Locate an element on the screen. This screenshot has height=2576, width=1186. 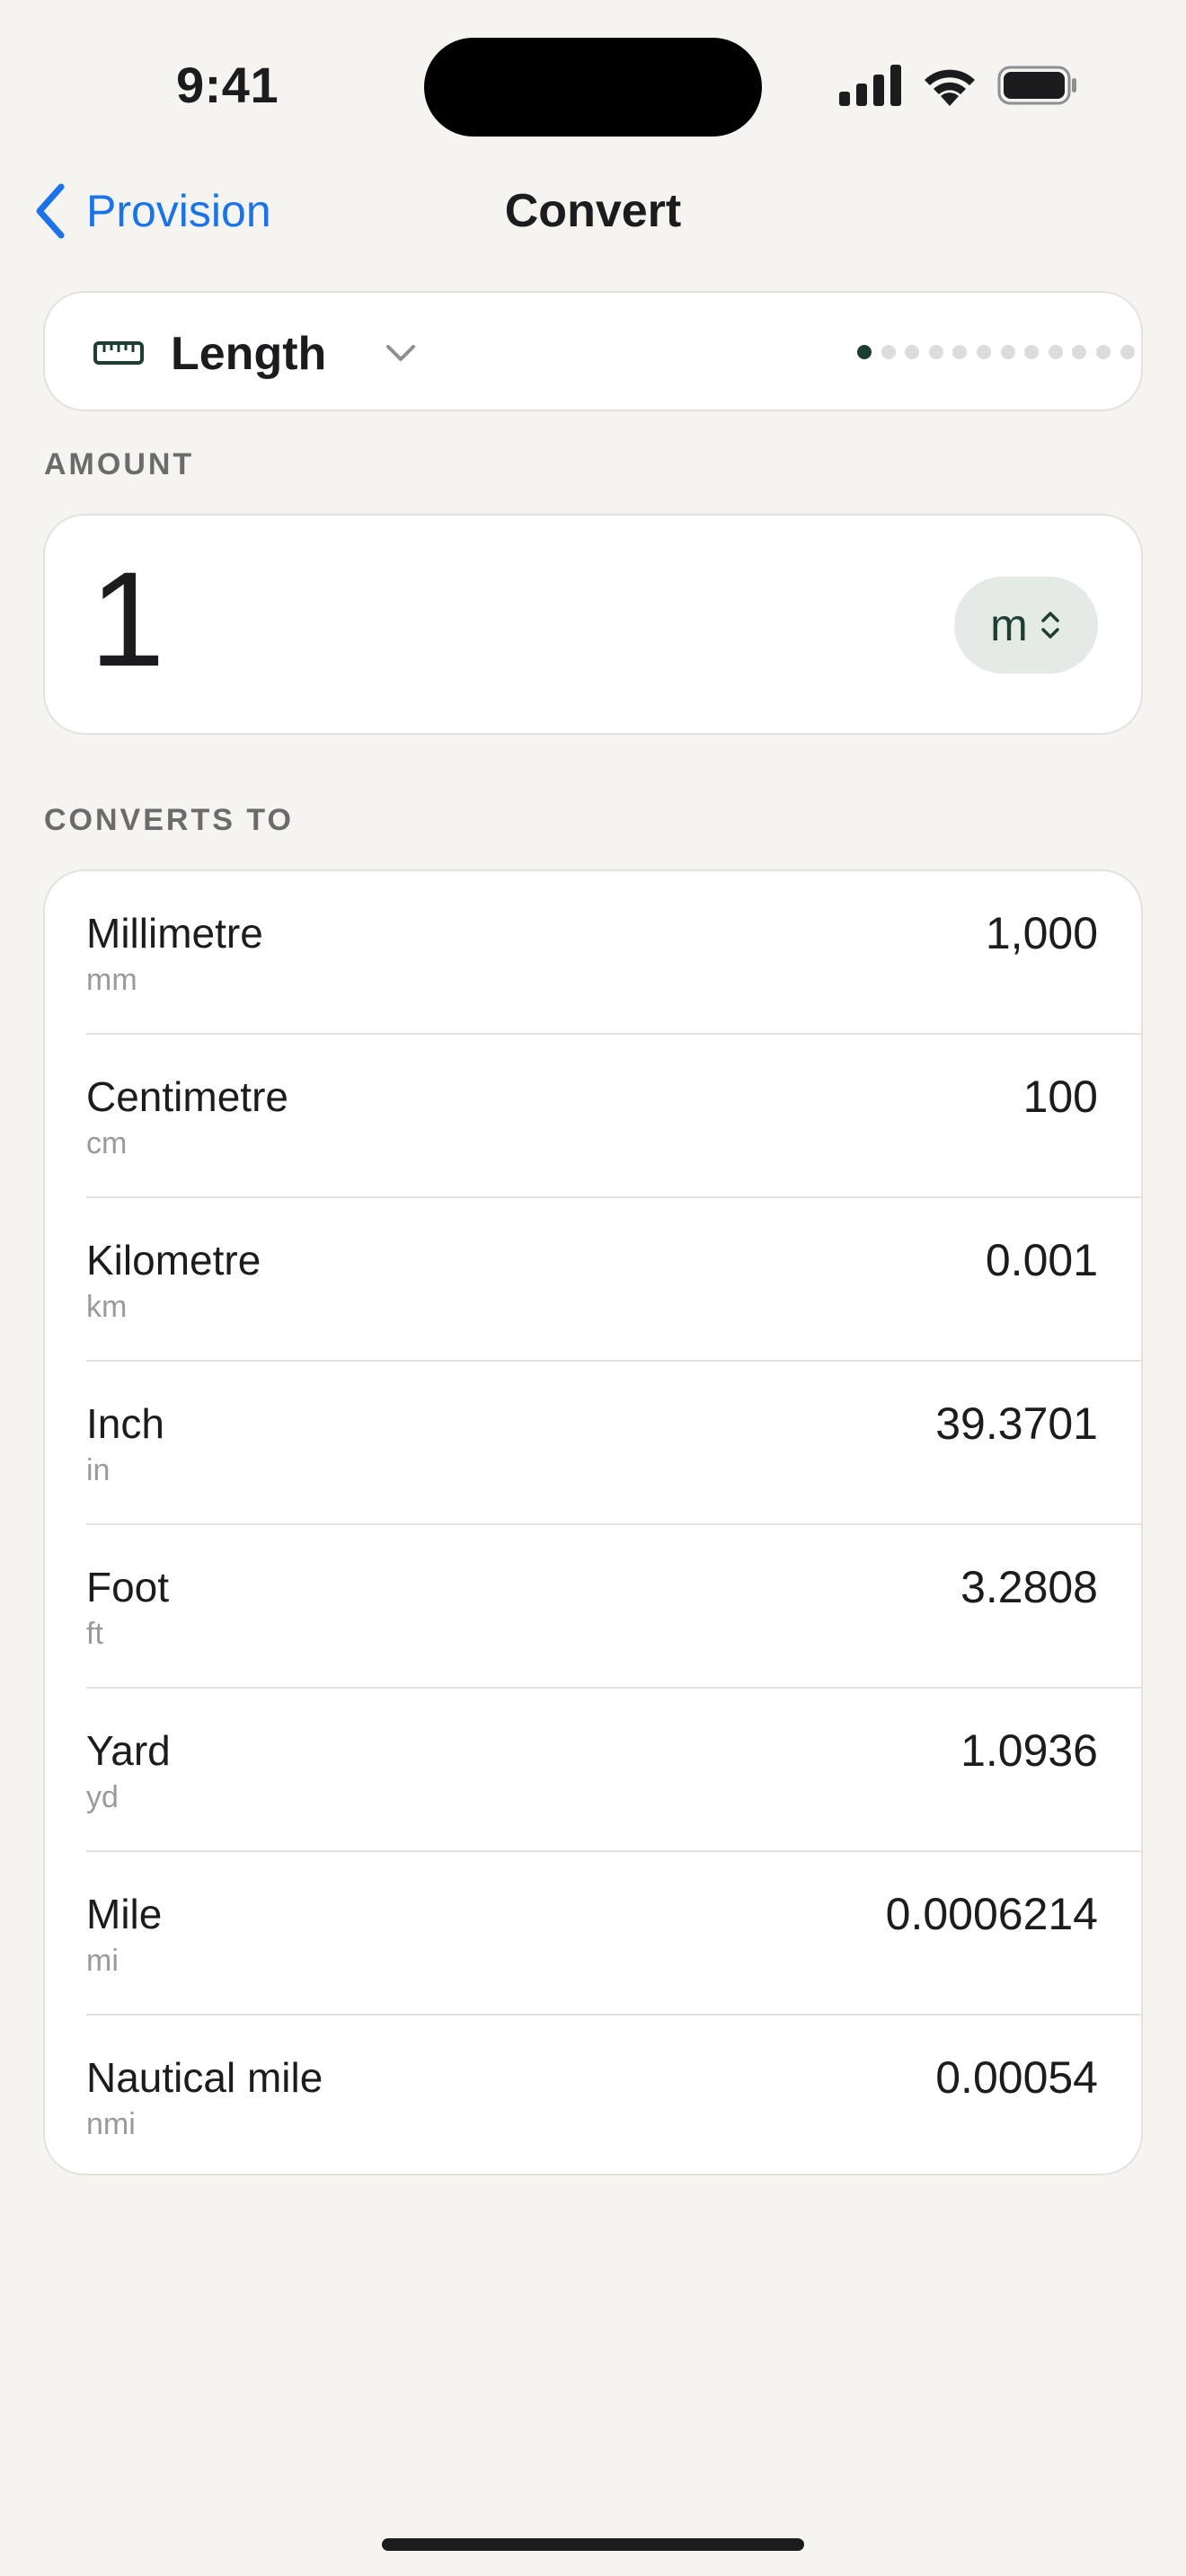
back-button: Provision is located at coordinates (151, 211).